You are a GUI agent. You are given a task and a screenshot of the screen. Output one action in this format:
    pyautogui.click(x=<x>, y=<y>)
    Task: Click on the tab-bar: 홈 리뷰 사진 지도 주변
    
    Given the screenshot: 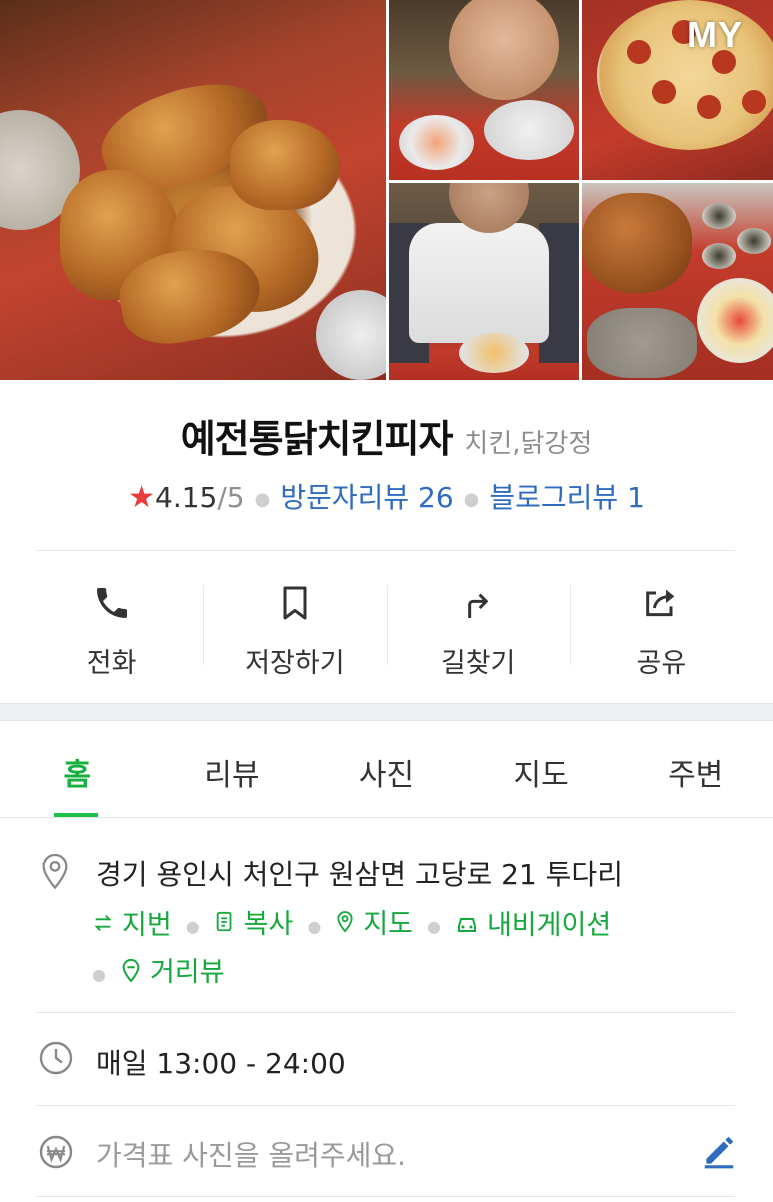 What is the action you would take?
    pyautogui.click(x=386, y=770)
    